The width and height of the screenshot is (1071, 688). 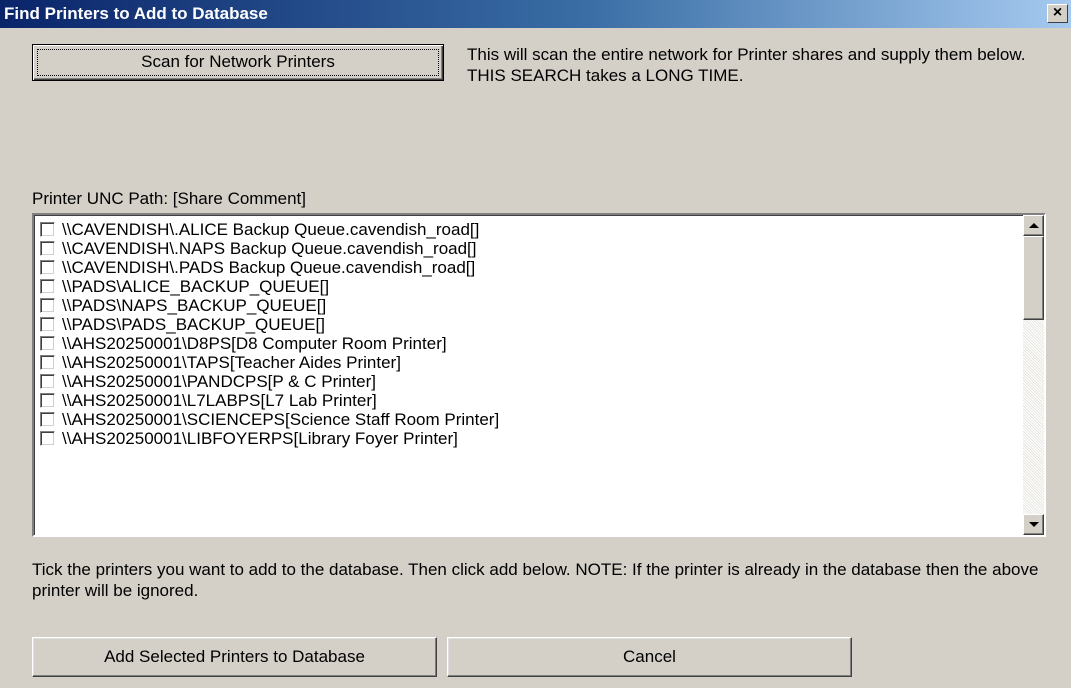 I want to click on arrow-down-icon, so click(x=1034, y=524).